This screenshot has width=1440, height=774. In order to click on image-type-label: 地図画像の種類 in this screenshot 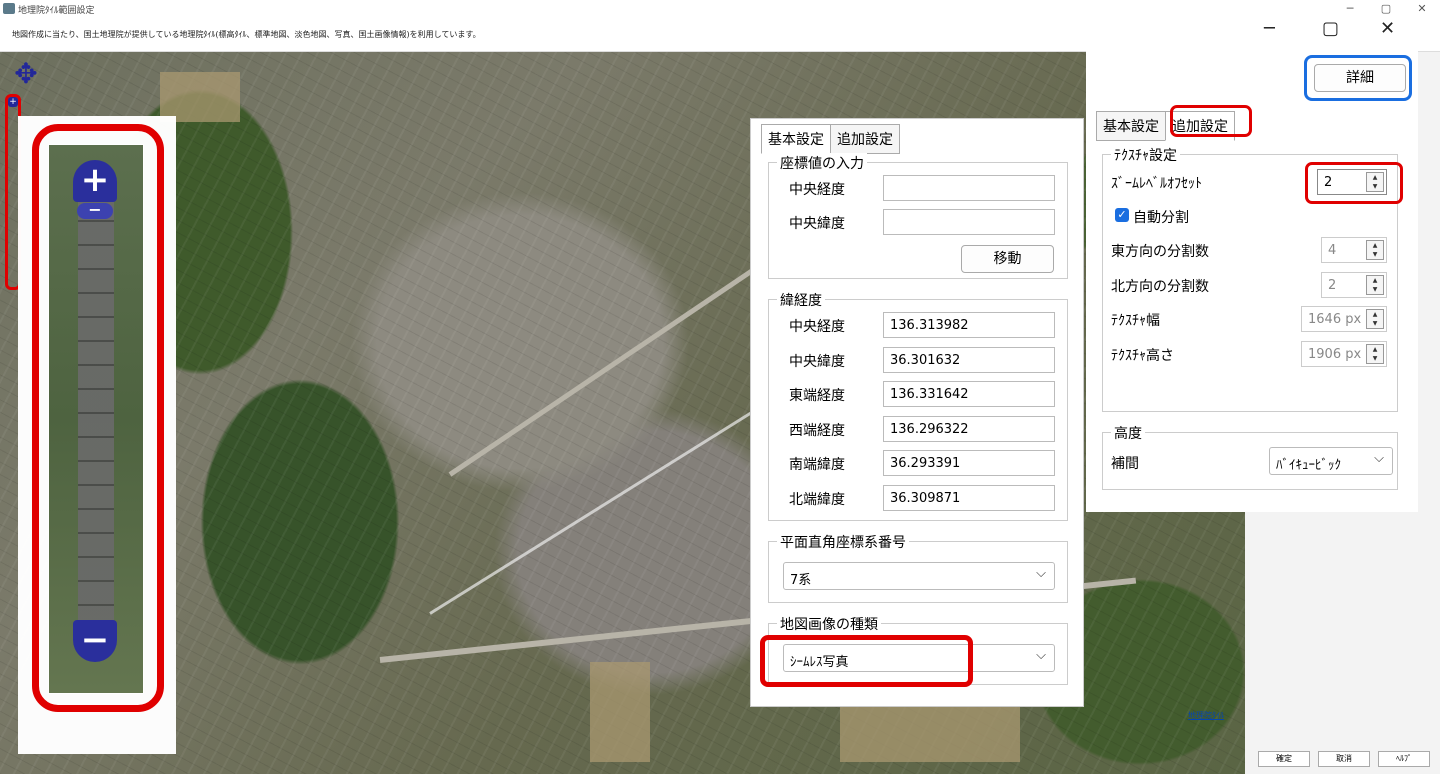, I will do `click(829, 624)`.